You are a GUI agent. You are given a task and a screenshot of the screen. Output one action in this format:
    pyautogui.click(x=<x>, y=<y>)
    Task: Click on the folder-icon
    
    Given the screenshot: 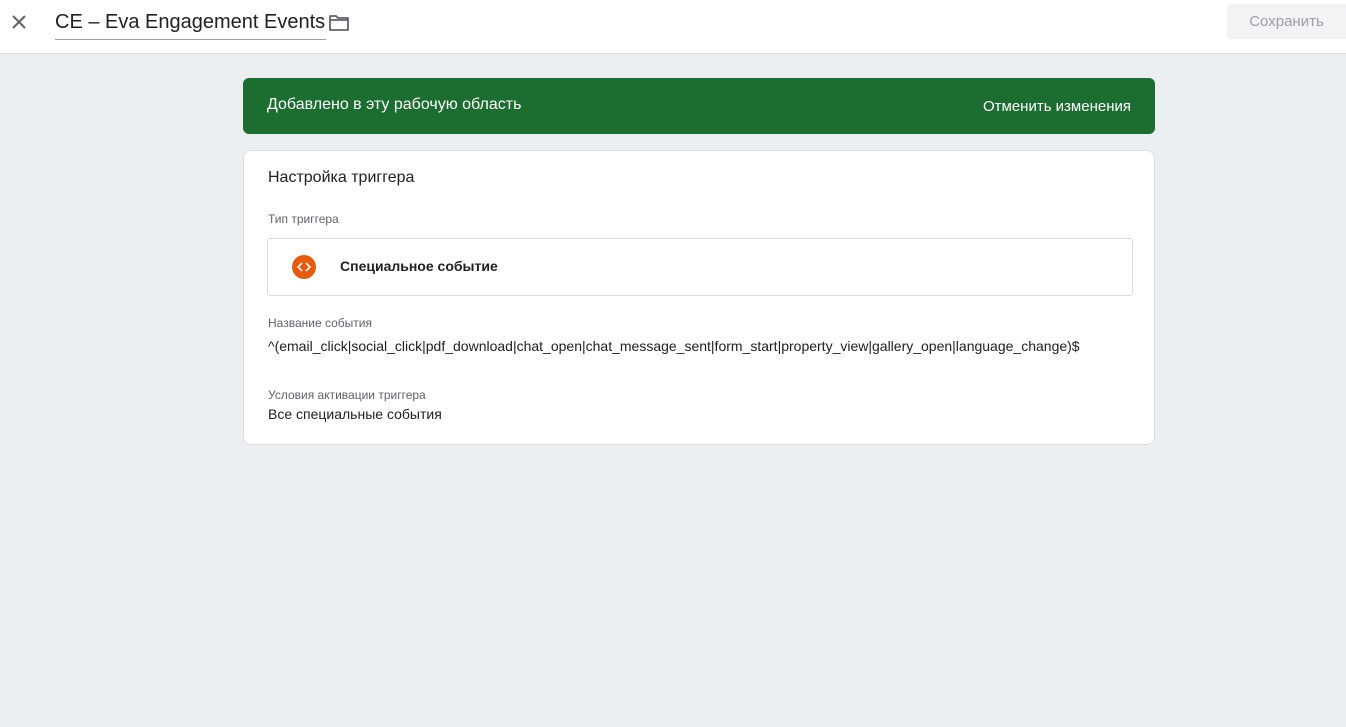 What is the action you would take?
    pyautogui.click(x=339, y=23)
    